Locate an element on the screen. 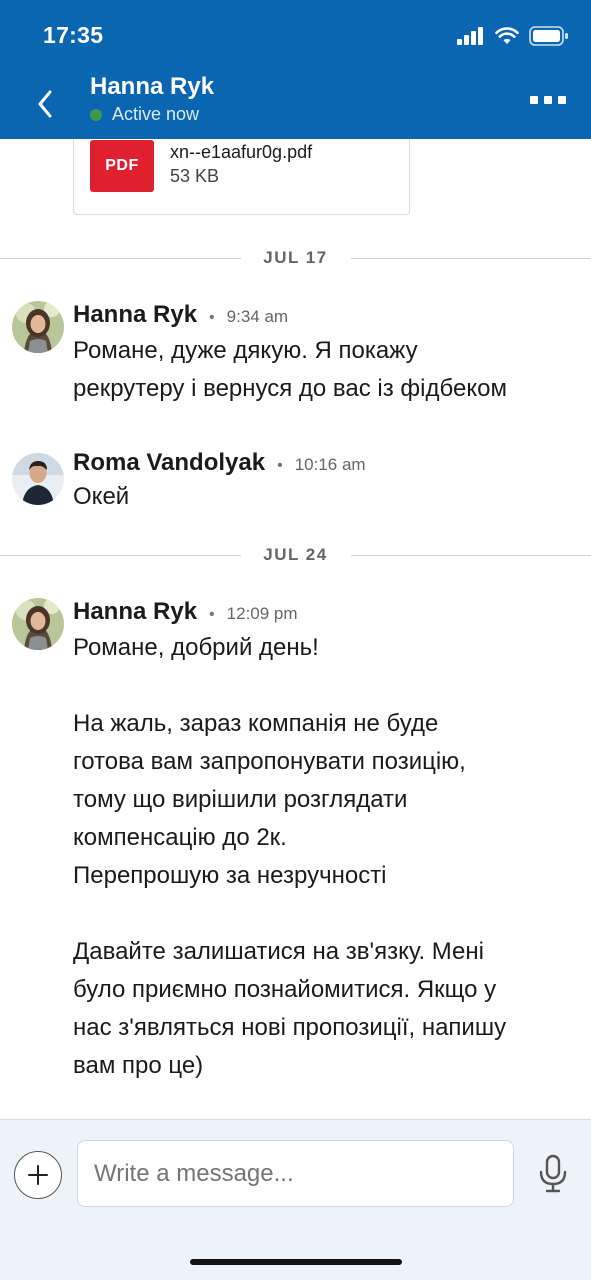 This screenshot has height=1280, width=591. date-separator: JUL 17 is located at coordinates (295, 258).